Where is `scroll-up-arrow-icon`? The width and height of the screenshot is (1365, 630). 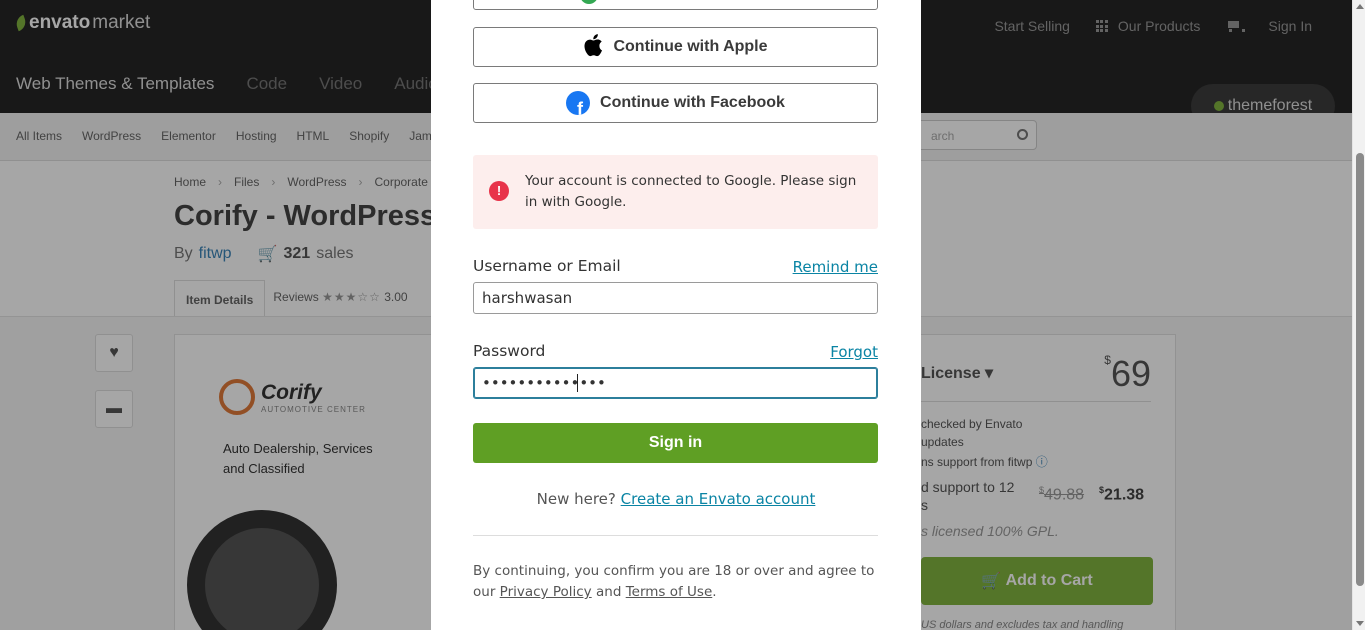
scroll-up-arrow-icon is located at coordinates (1360, 6).